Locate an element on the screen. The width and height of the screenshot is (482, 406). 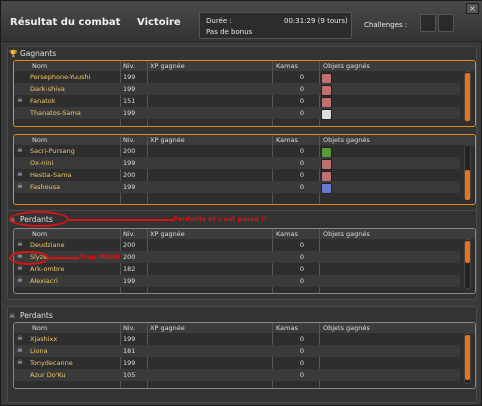
player-row: ☠ Xjashixx 199 0 is located at coordinates (237, 339).